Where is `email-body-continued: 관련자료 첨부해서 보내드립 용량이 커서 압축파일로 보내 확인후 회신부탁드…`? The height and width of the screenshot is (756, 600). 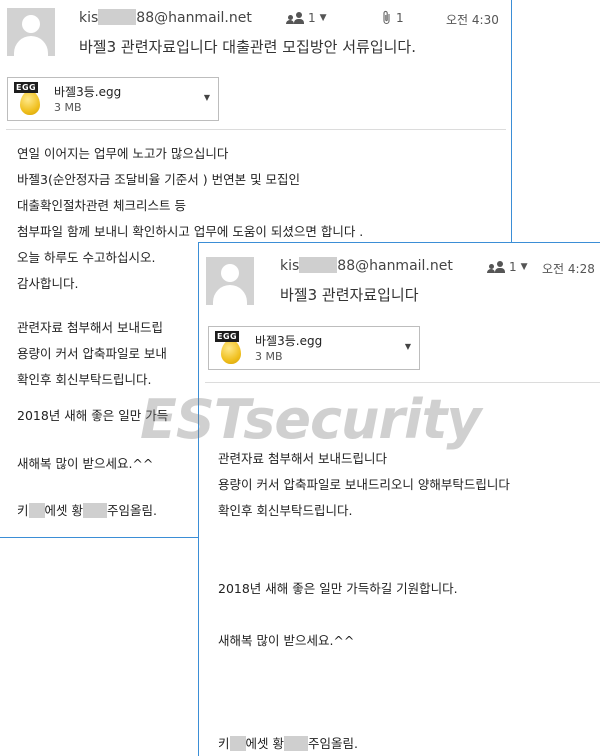 email-body-continued: 관련자료 첨부해서 보내드립 용량이 커서 압축파일로 보내 확인후 회신부탁드… is located at coordinates (92, 353).